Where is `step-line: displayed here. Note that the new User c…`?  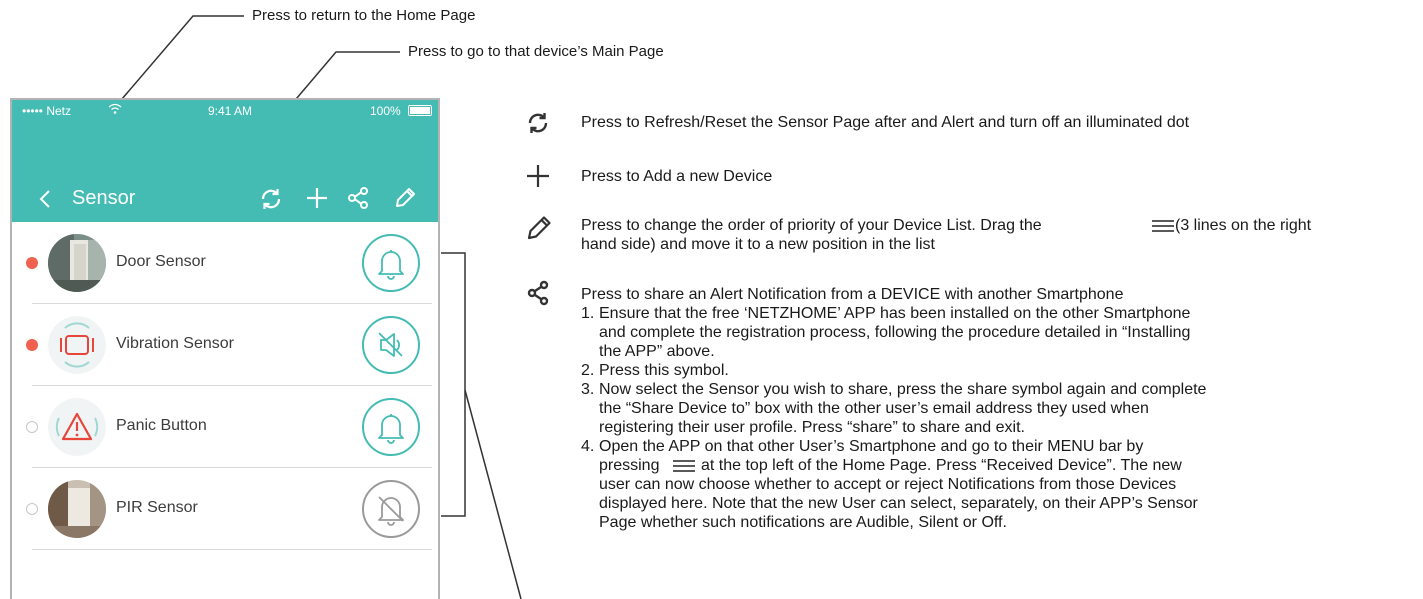
step-line: displayed here. Note that the new User c… is located at coordinates (898, 503).